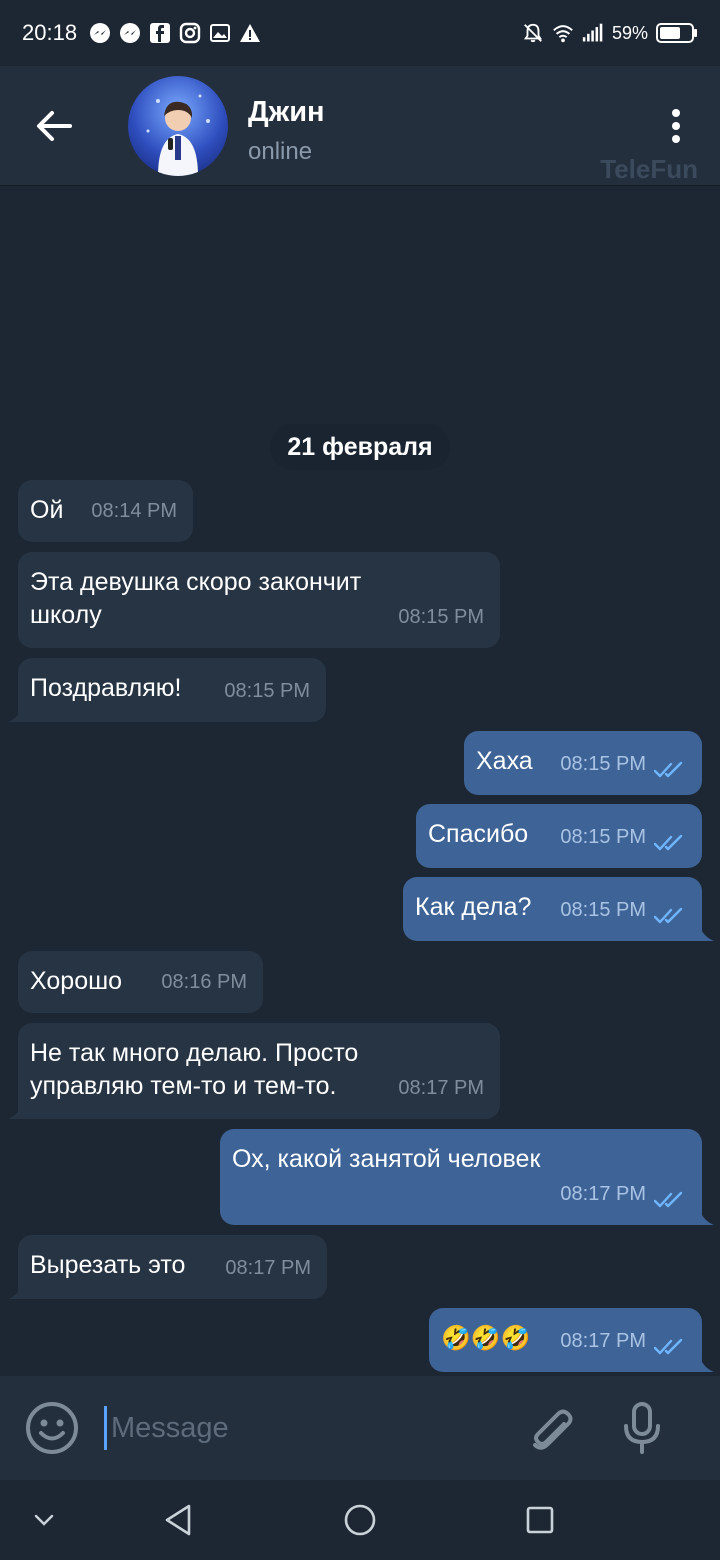 The image size is (720, 1560). I want to click on more-vertical-icon, so click(676, 126).